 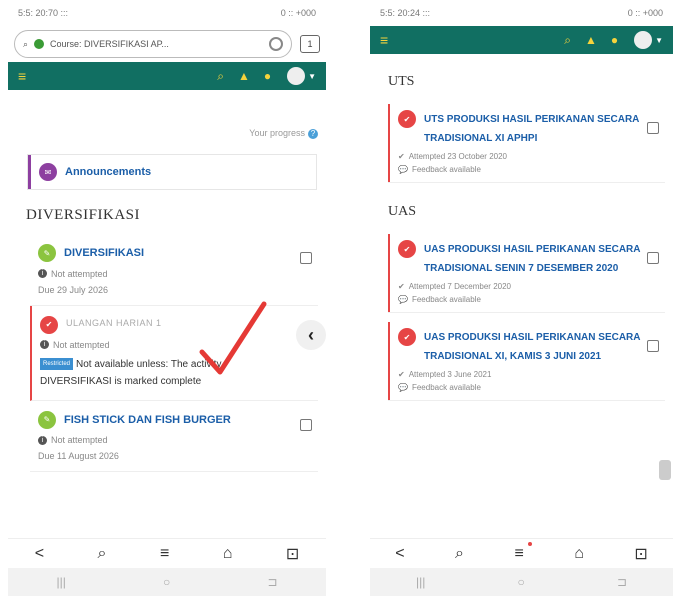 I want to click on announcements-item: ✉ Announcements, so click(x=172, y=172).